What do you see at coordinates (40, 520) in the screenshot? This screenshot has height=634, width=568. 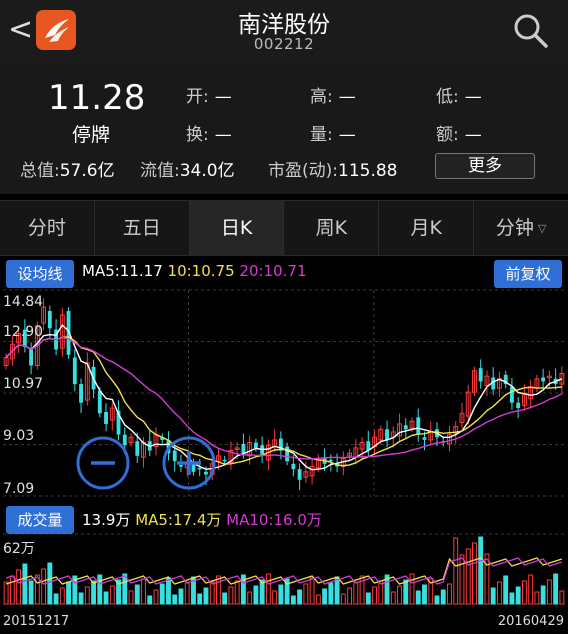 I see `volume-button: 成交量` at bounding box center [40, 520].